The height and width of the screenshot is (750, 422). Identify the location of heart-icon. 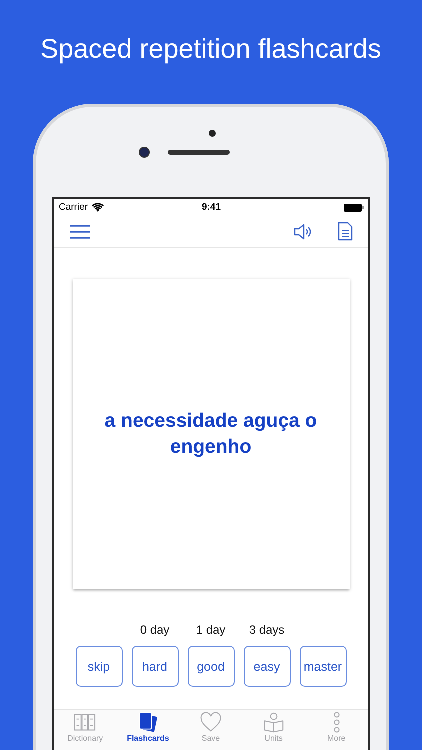
(210, 722).